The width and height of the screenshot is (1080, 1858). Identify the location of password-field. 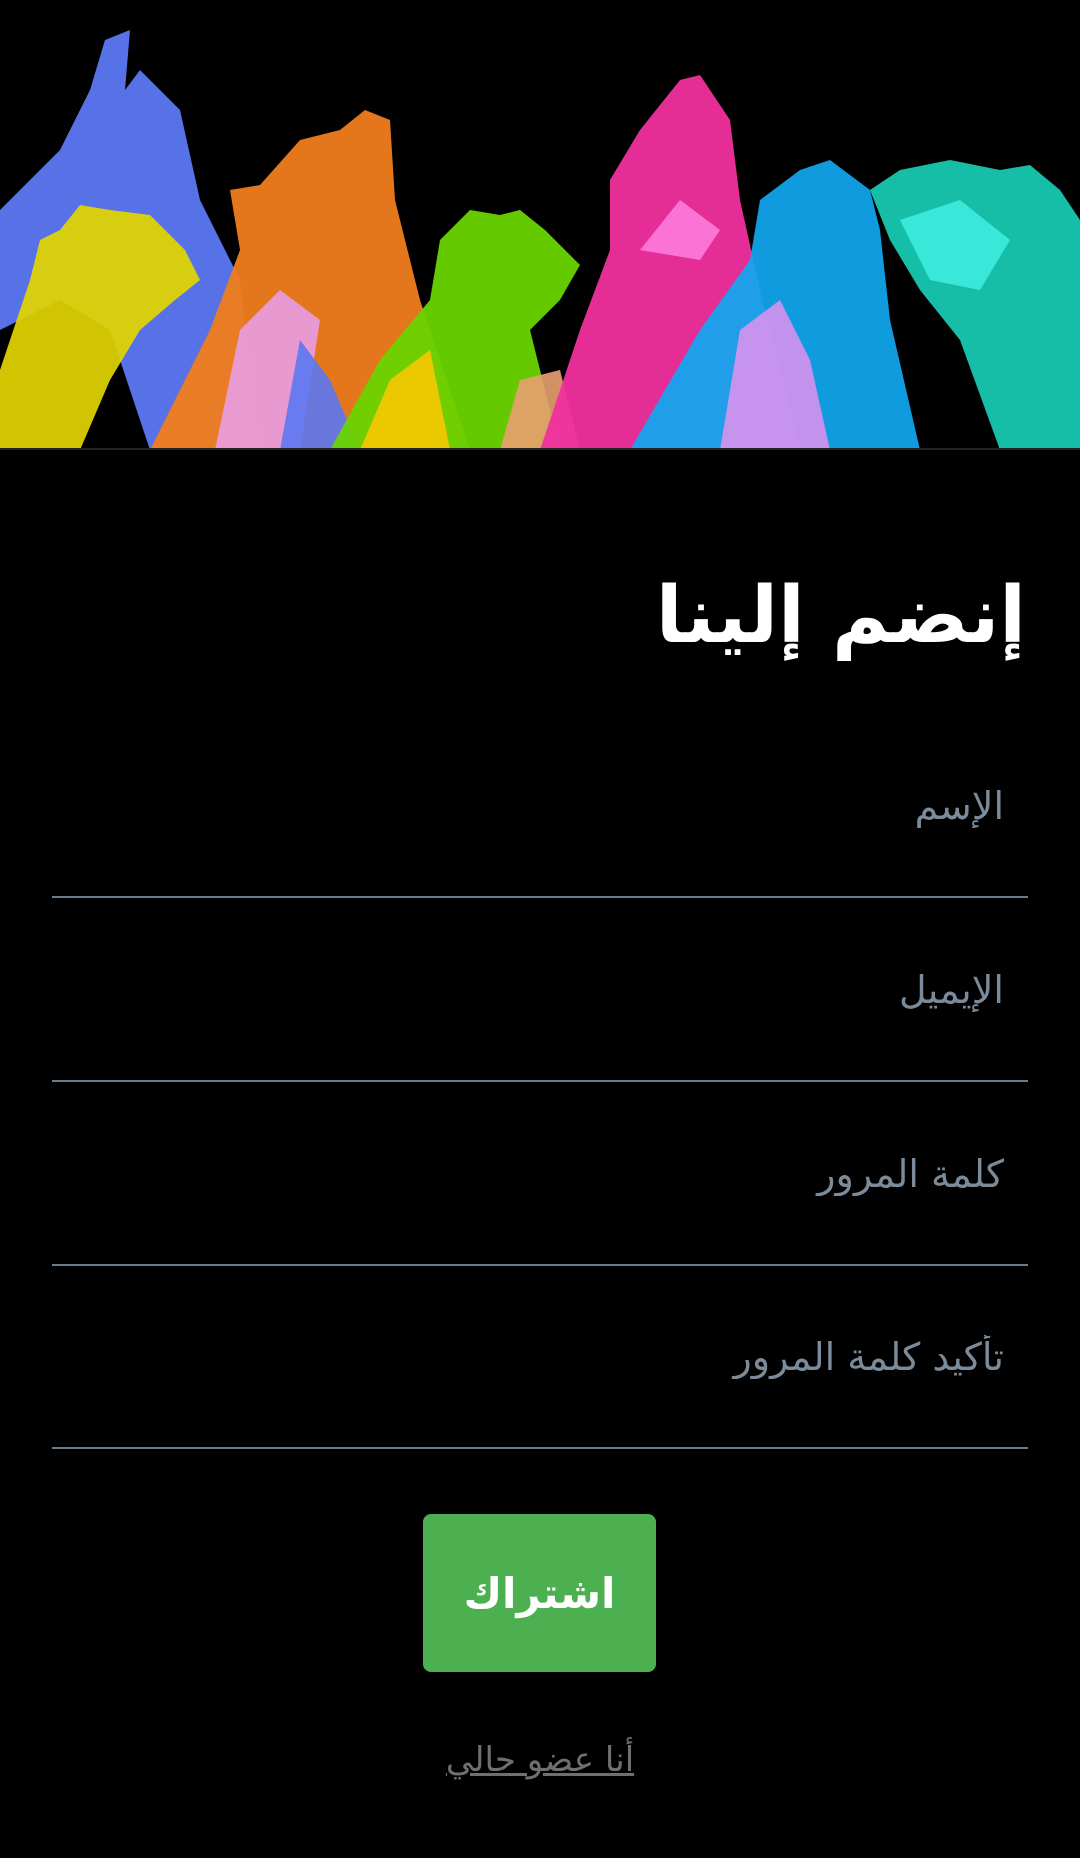
(540, 1195).